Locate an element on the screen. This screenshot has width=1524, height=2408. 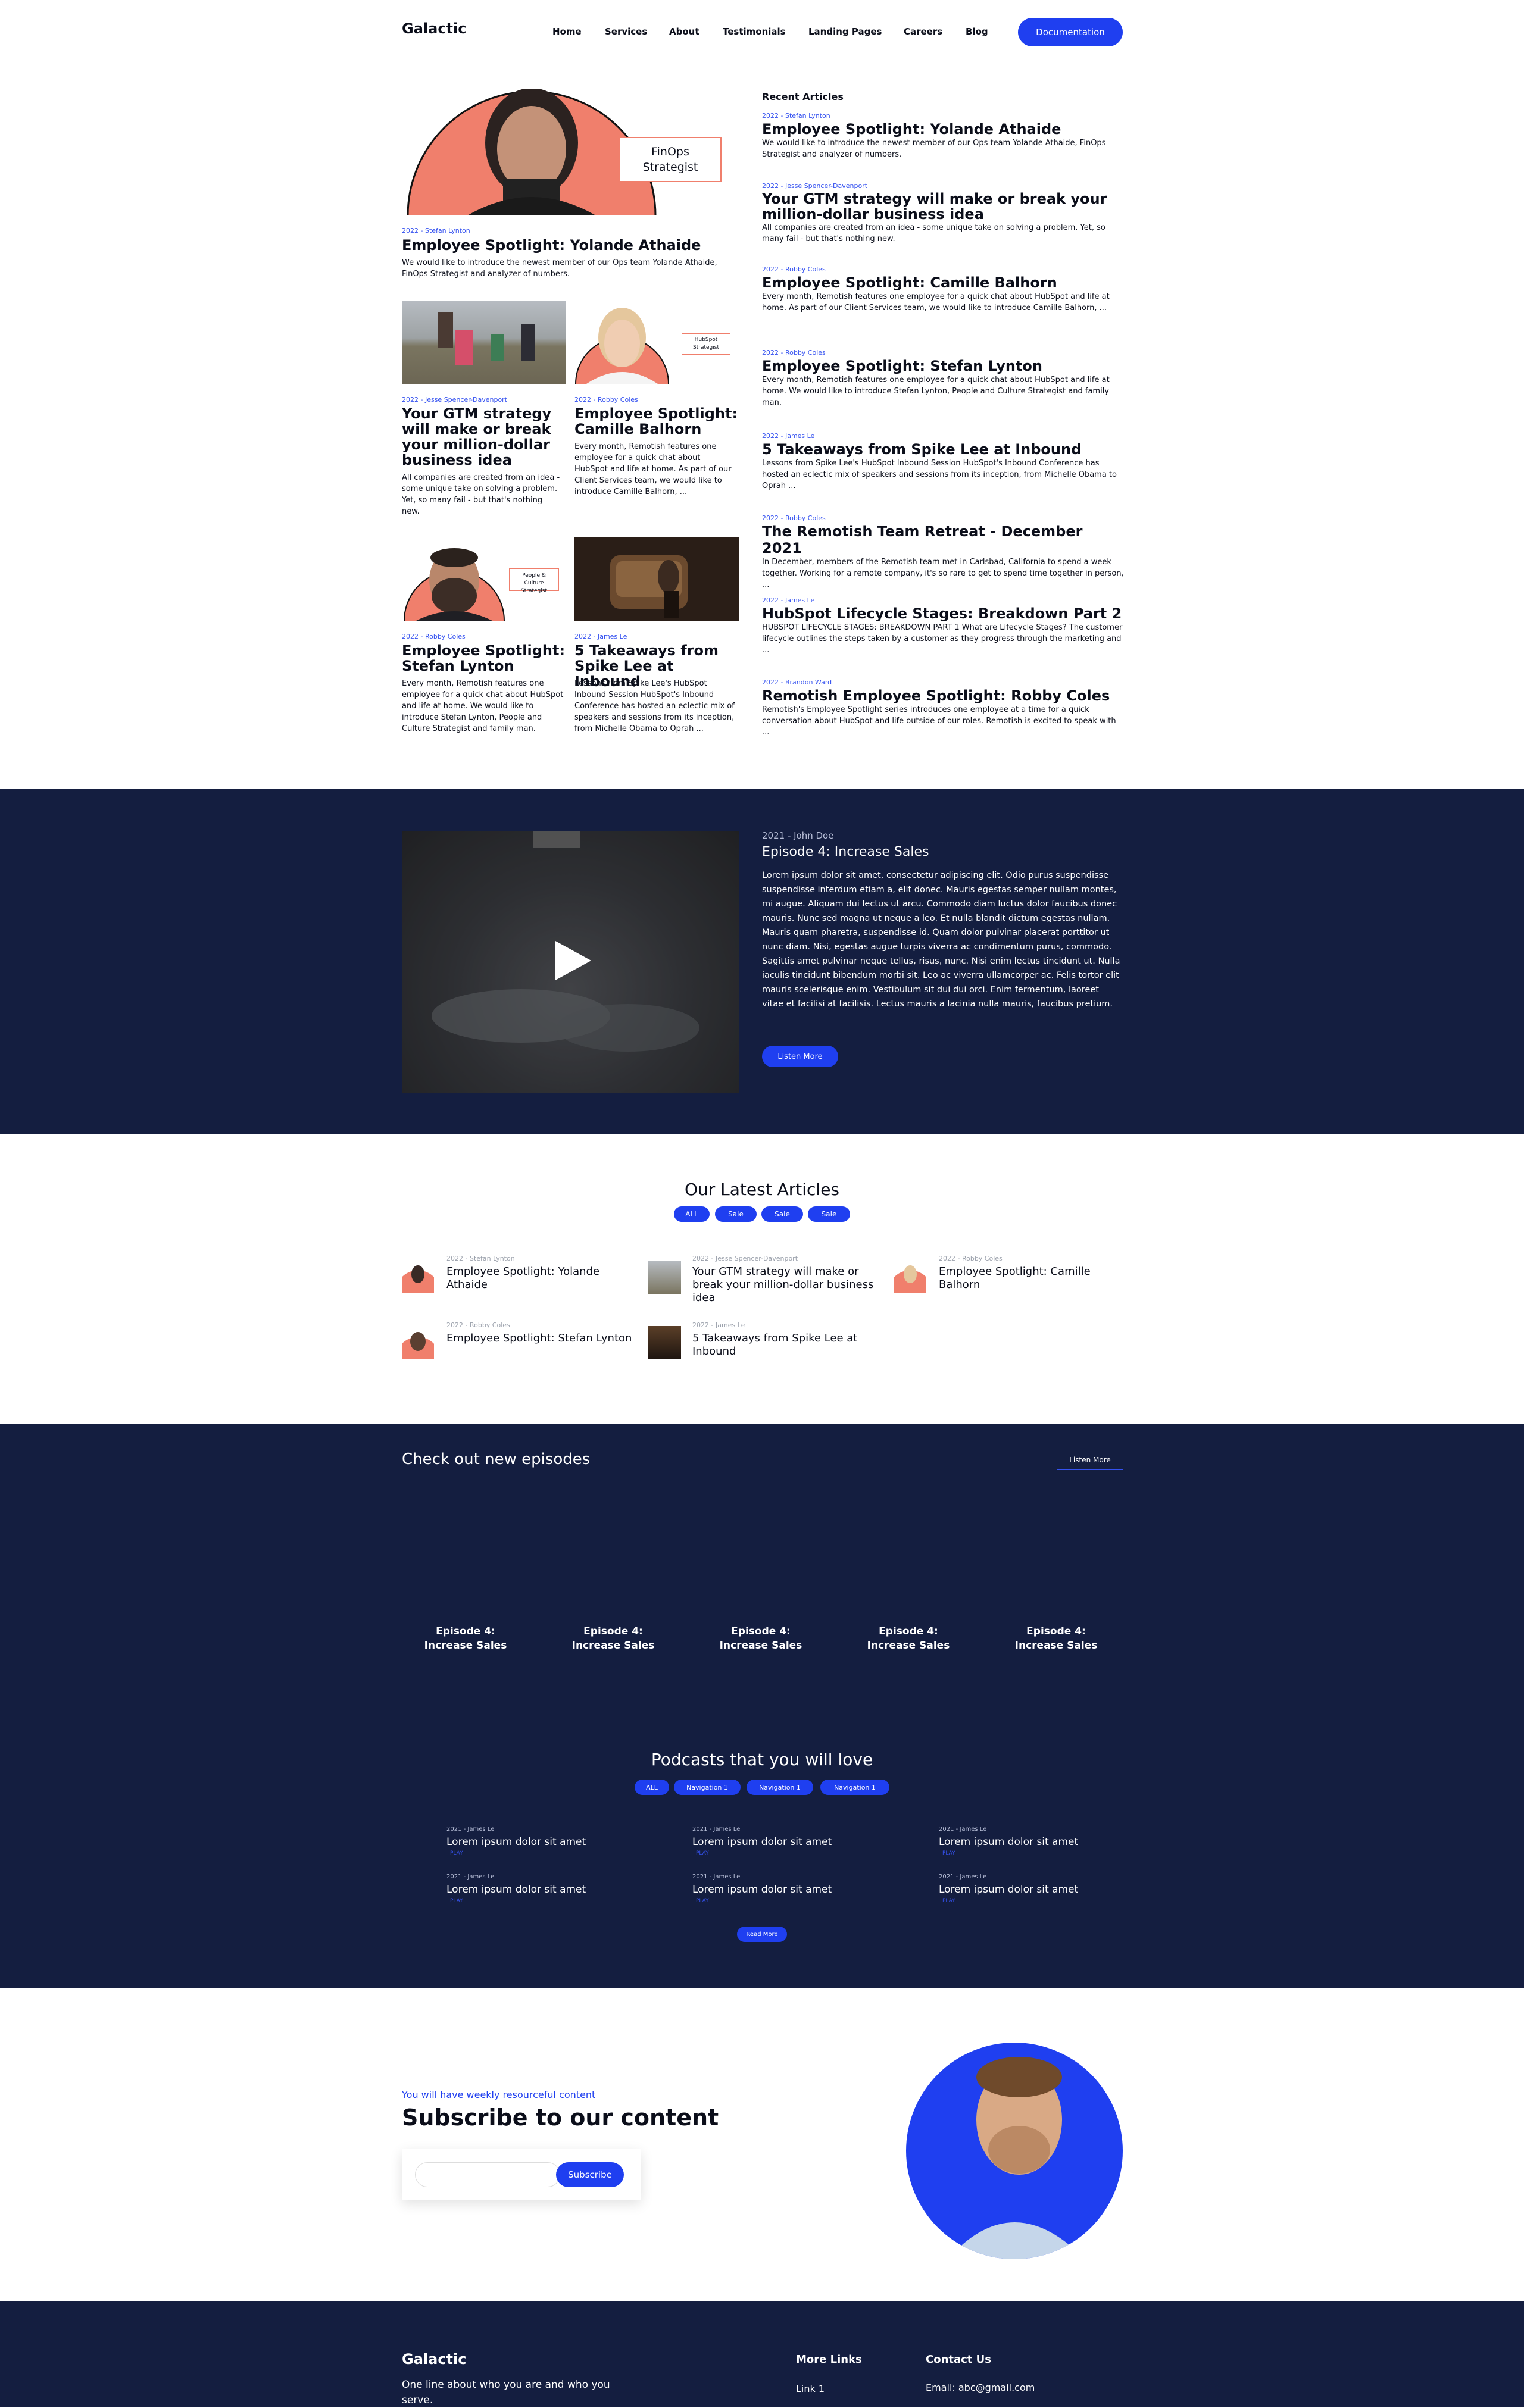
grid-card-image-2: HubSpot Strategist is located at coordinates (656, 343).